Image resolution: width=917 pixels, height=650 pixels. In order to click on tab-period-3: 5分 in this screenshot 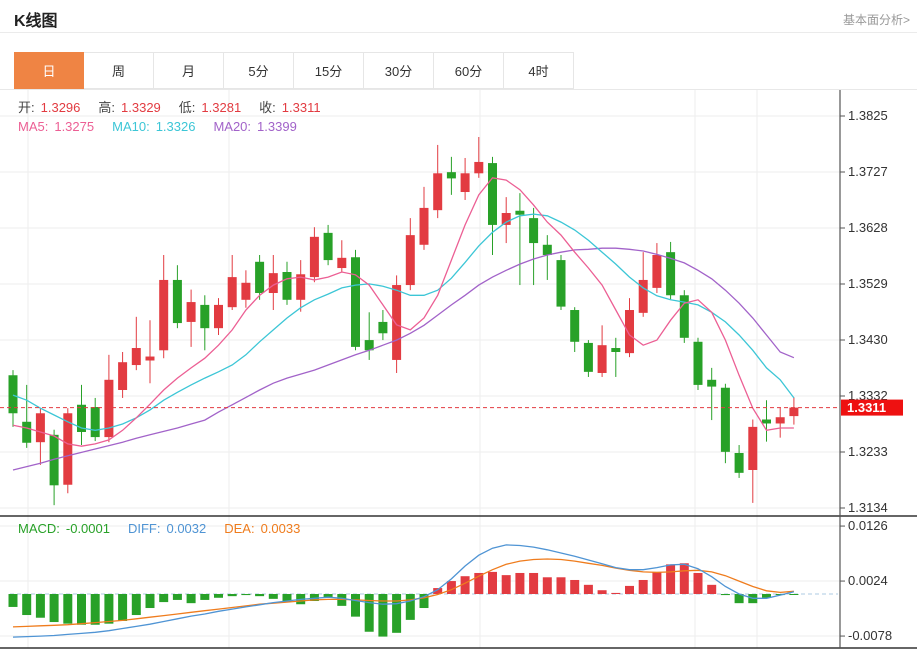, I will do `click(259, 70)`.